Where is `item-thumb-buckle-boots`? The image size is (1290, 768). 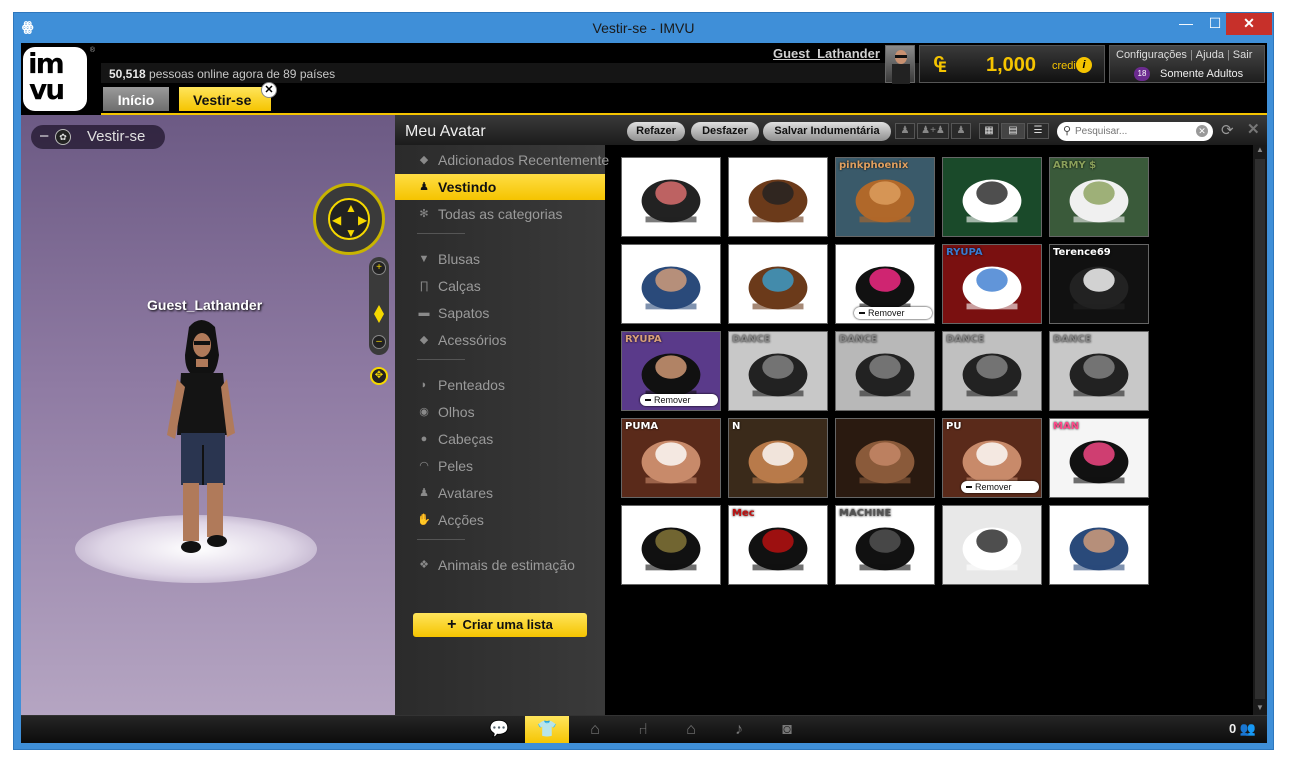 item-thumb-buckle-boots is located at coordinates (671, 545).